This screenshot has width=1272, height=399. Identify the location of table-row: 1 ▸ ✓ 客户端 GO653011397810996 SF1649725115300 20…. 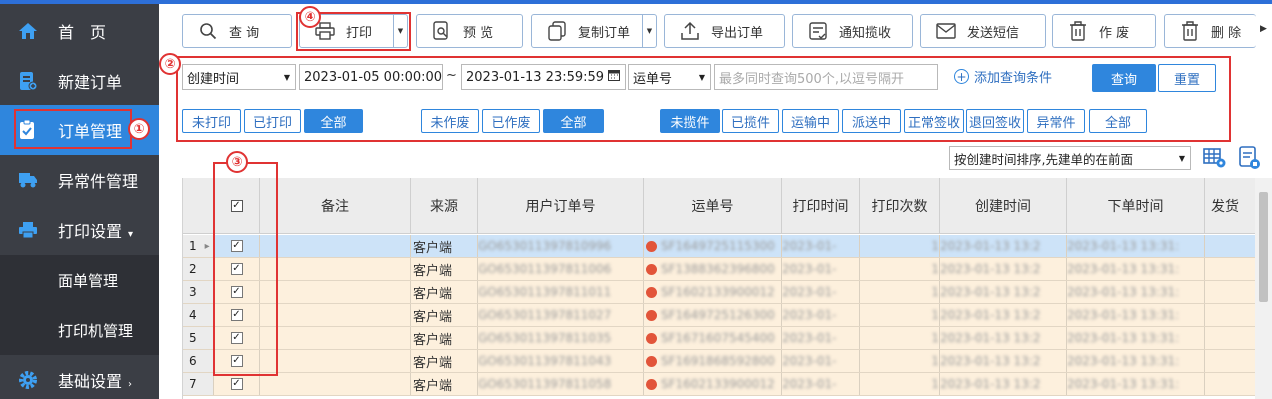
(719, 246).